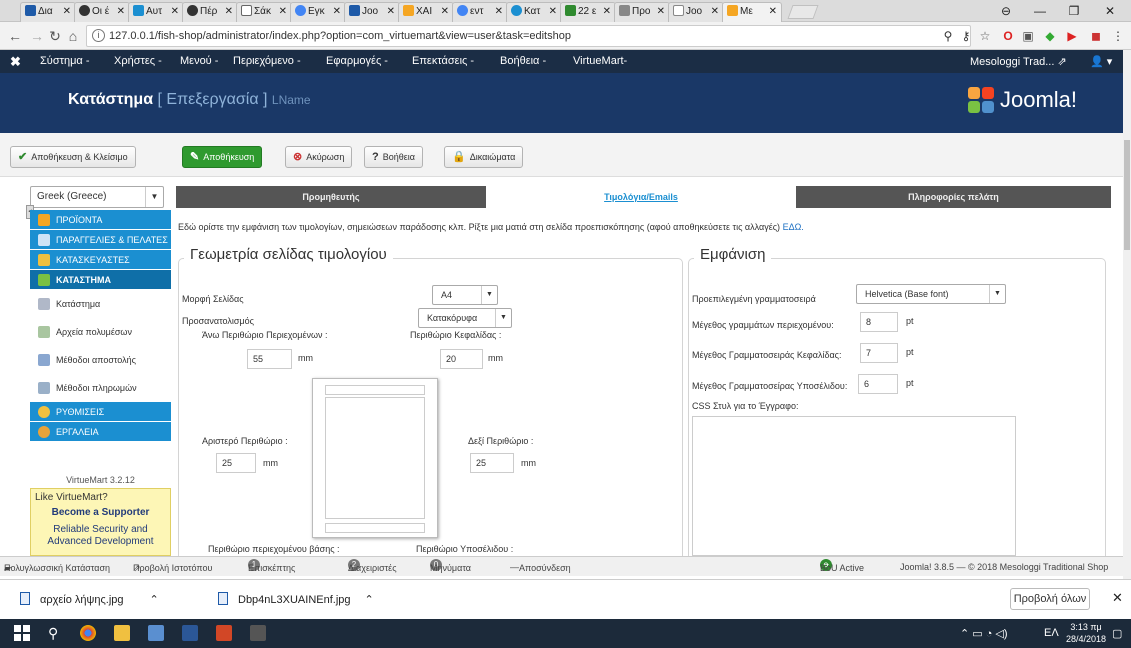 Image resolution: width=1131 pixels, height=648 pixels. Describe the element at coordinates (1050, 599) in the screenshot. I see `show-all-downloads-button: Προβολή όλων` at that location.